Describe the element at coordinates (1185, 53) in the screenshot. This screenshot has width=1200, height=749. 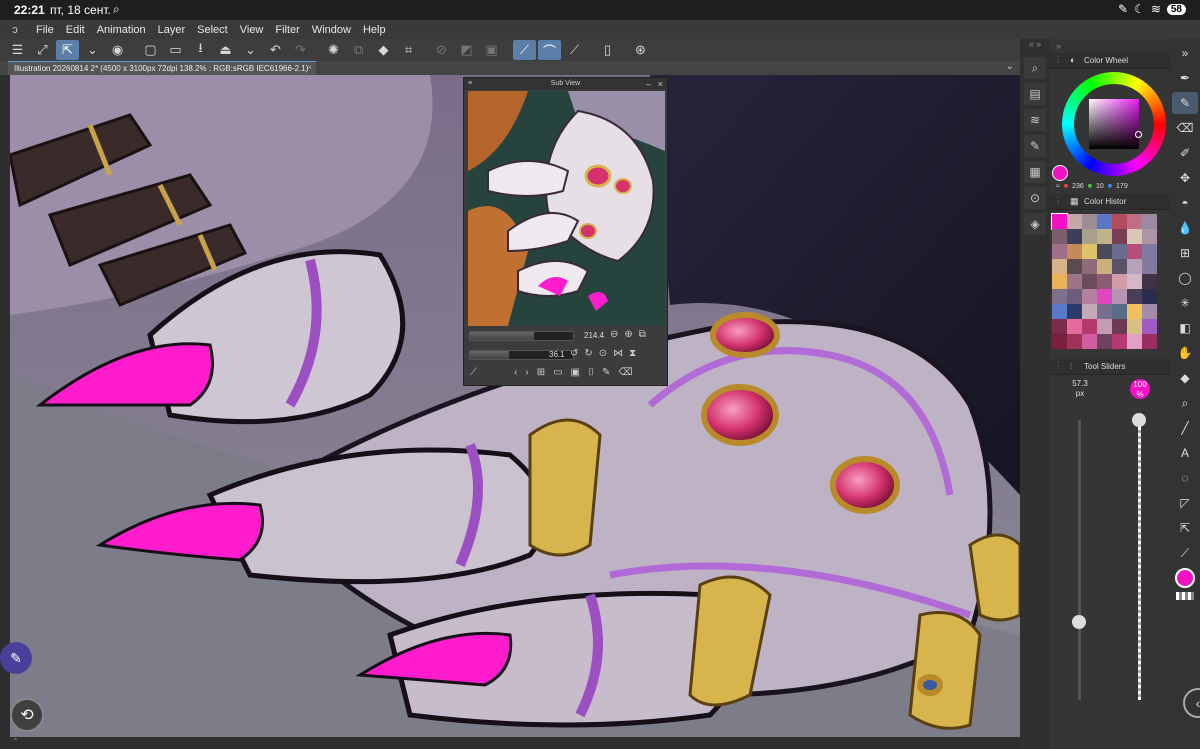
I see `tool-collapse-icon: »` at that location.